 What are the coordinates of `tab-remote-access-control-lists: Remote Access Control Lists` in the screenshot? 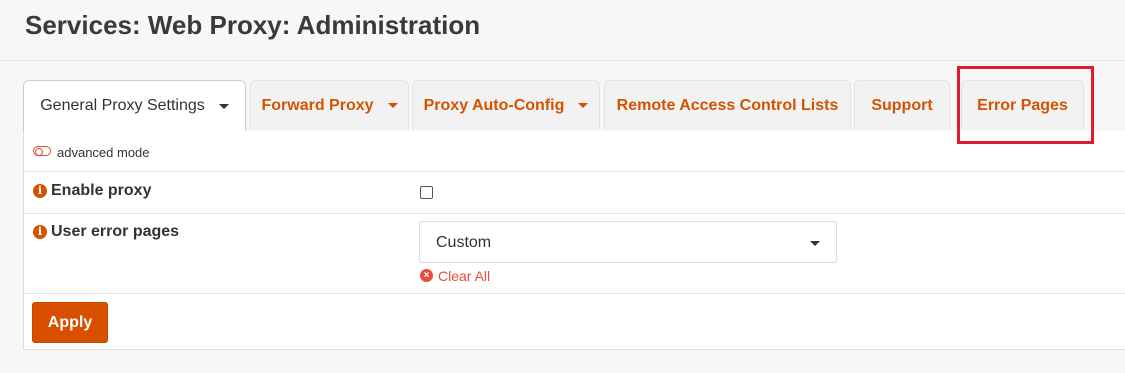 It's located at (727, 105).